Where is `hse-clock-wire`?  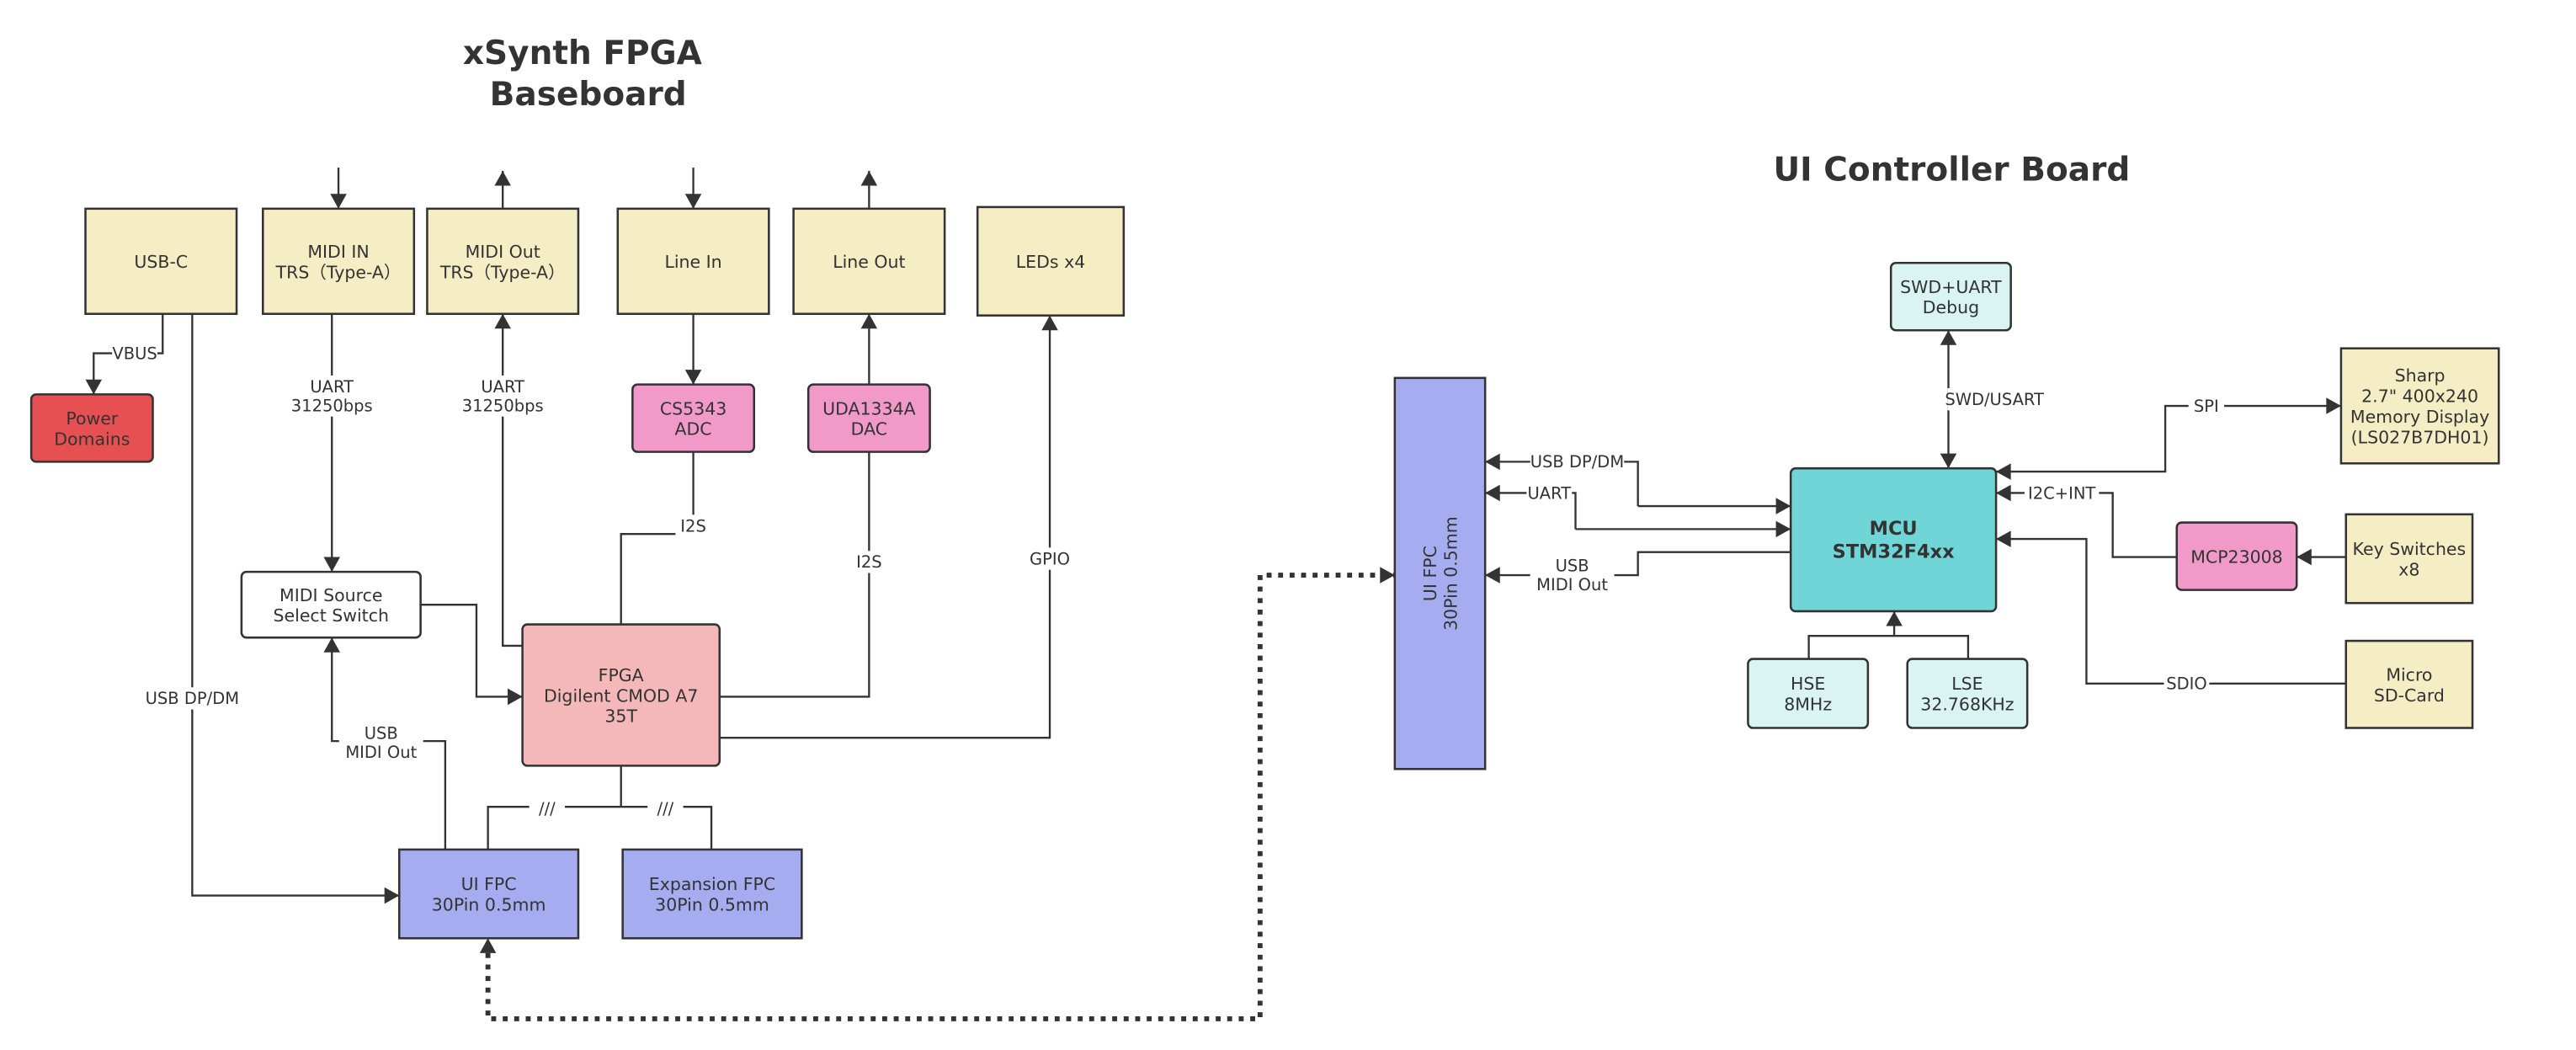
hse-clock-wire is located at coordinates (1889, 647).